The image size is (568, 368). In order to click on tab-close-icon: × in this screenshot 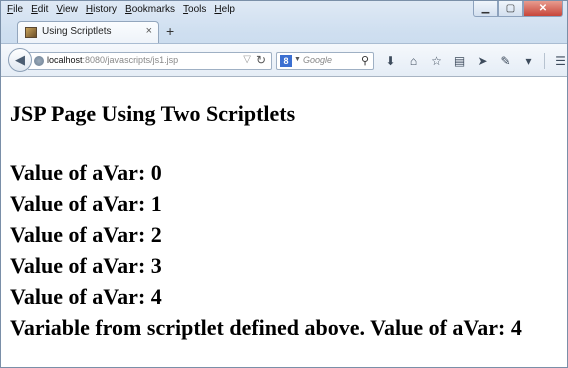, I will do `click(149, 31)`.